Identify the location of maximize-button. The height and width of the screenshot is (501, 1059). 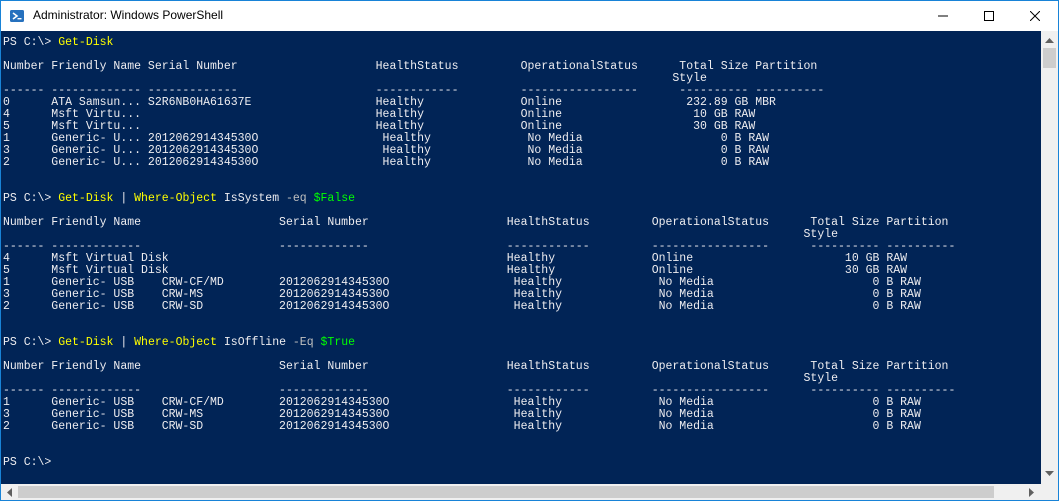
(989, 16).